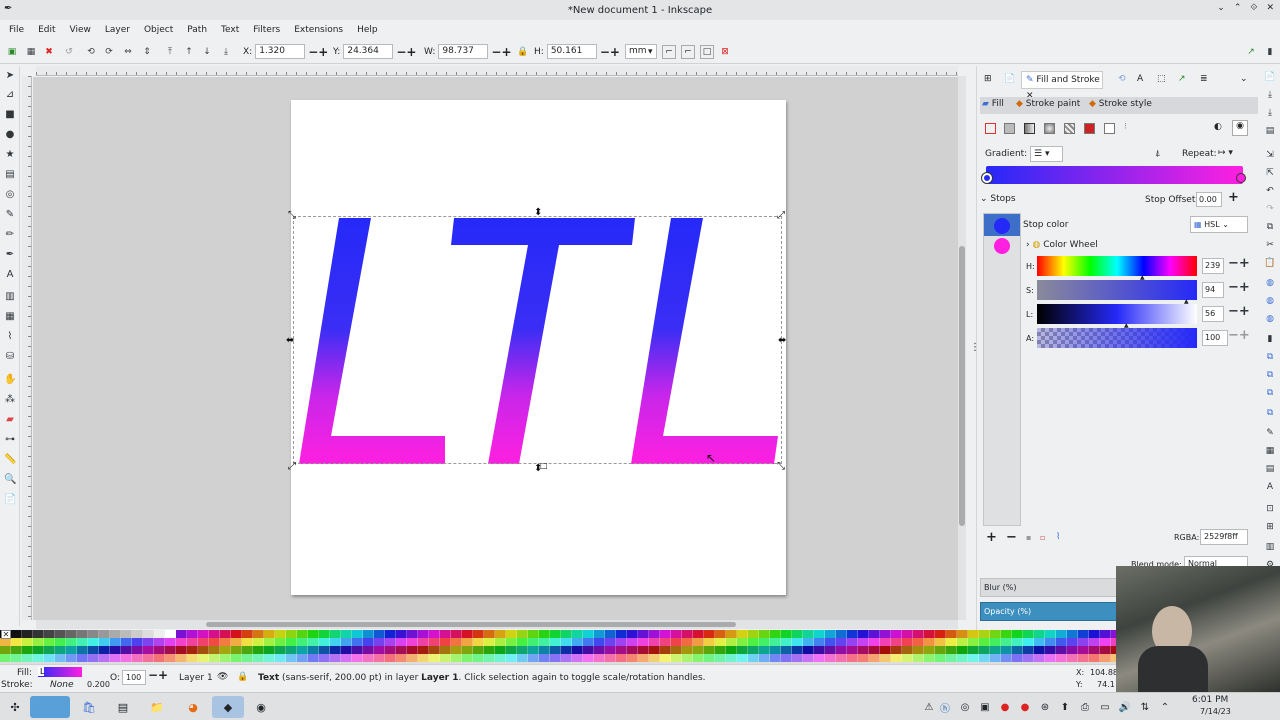 The image size is (1280, 720). I want to click on new-document-icon: 📄, so click(1270, 78).